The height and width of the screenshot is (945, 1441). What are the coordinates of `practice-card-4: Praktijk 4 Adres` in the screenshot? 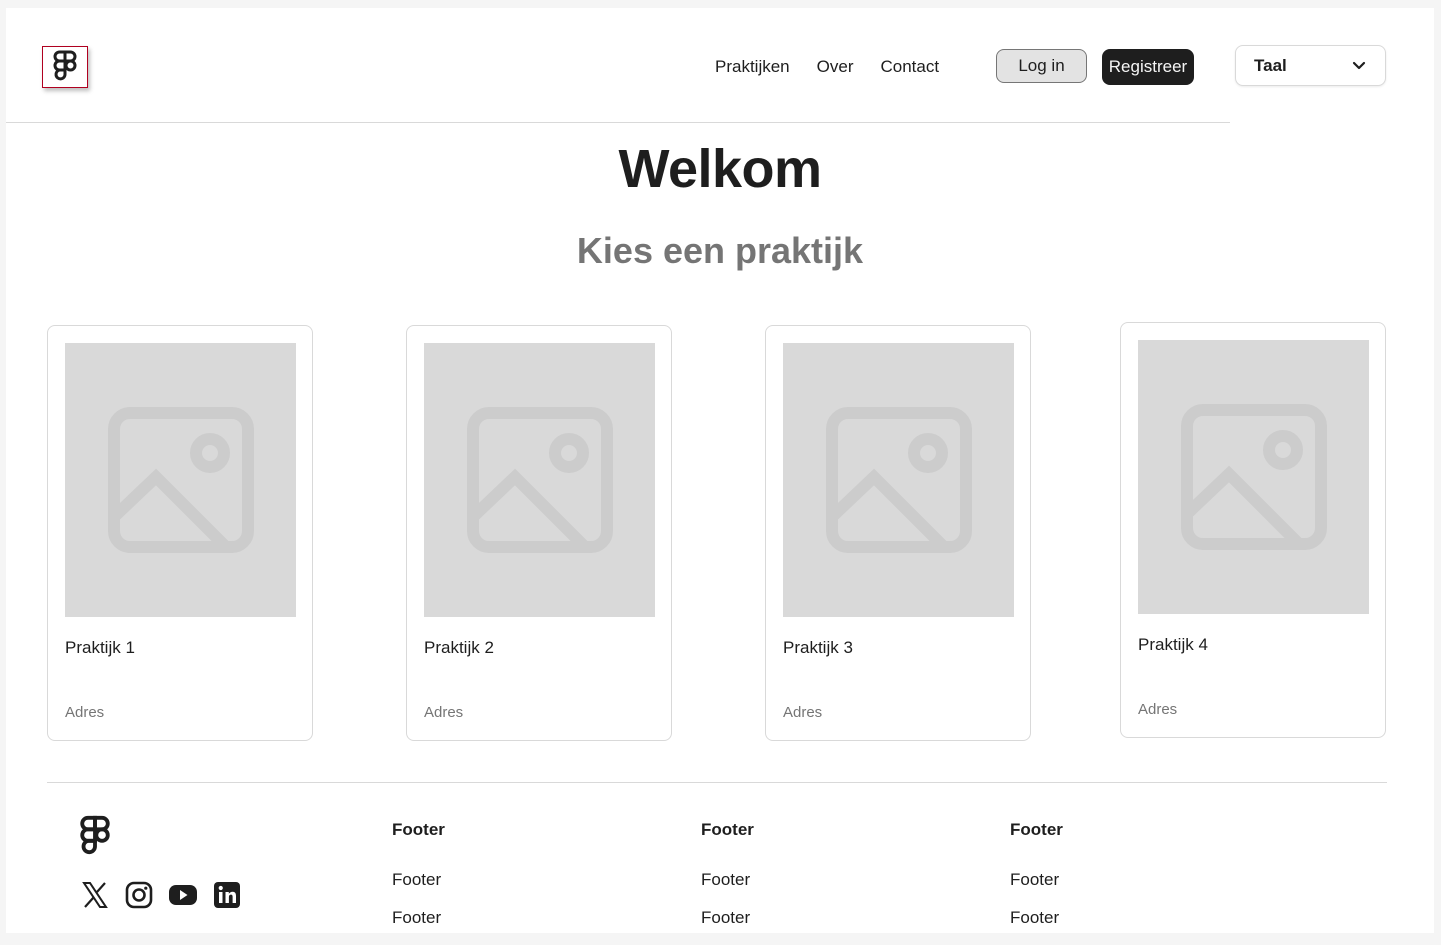 It's located at (1253, 530).